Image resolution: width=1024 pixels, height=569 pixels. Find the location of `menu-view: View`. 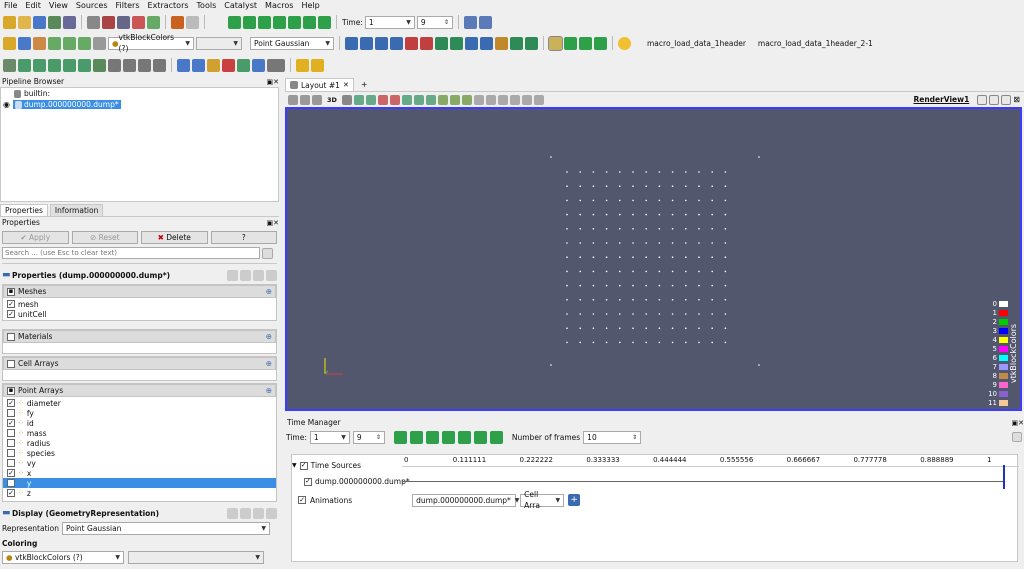

menu-view: View is located at coordinates (58, 6).